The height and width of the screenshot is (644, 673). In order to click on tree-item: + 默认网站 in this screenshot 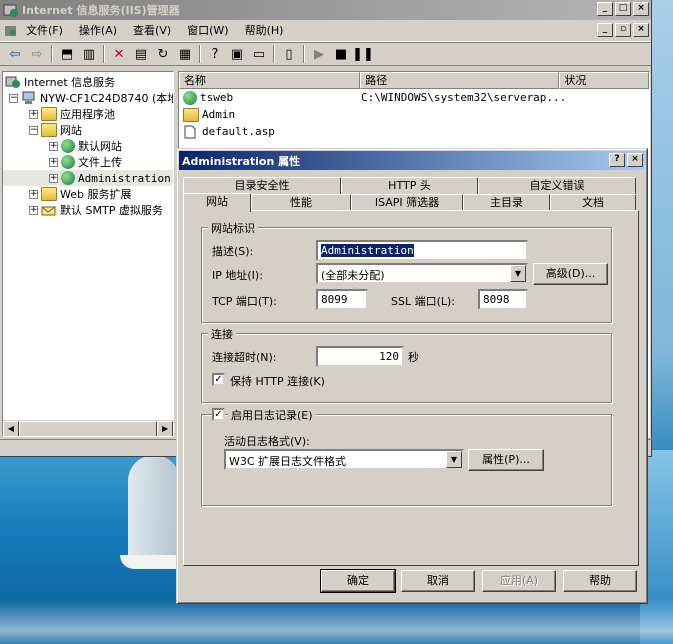, I will do `click(88, 146)`.